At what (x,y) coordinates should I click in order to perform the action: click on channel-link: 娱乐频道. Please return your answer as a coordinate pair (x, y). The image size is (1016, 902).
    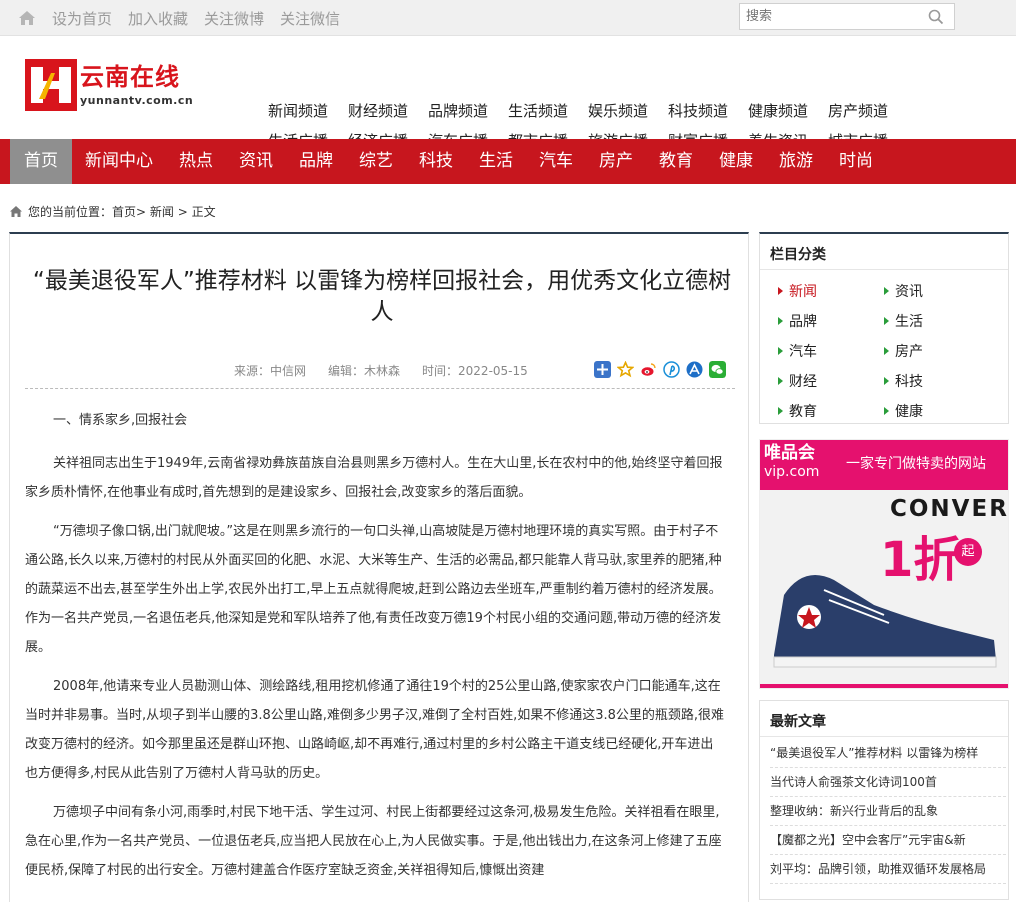
    Looking at the image, I should click on (628, 110).